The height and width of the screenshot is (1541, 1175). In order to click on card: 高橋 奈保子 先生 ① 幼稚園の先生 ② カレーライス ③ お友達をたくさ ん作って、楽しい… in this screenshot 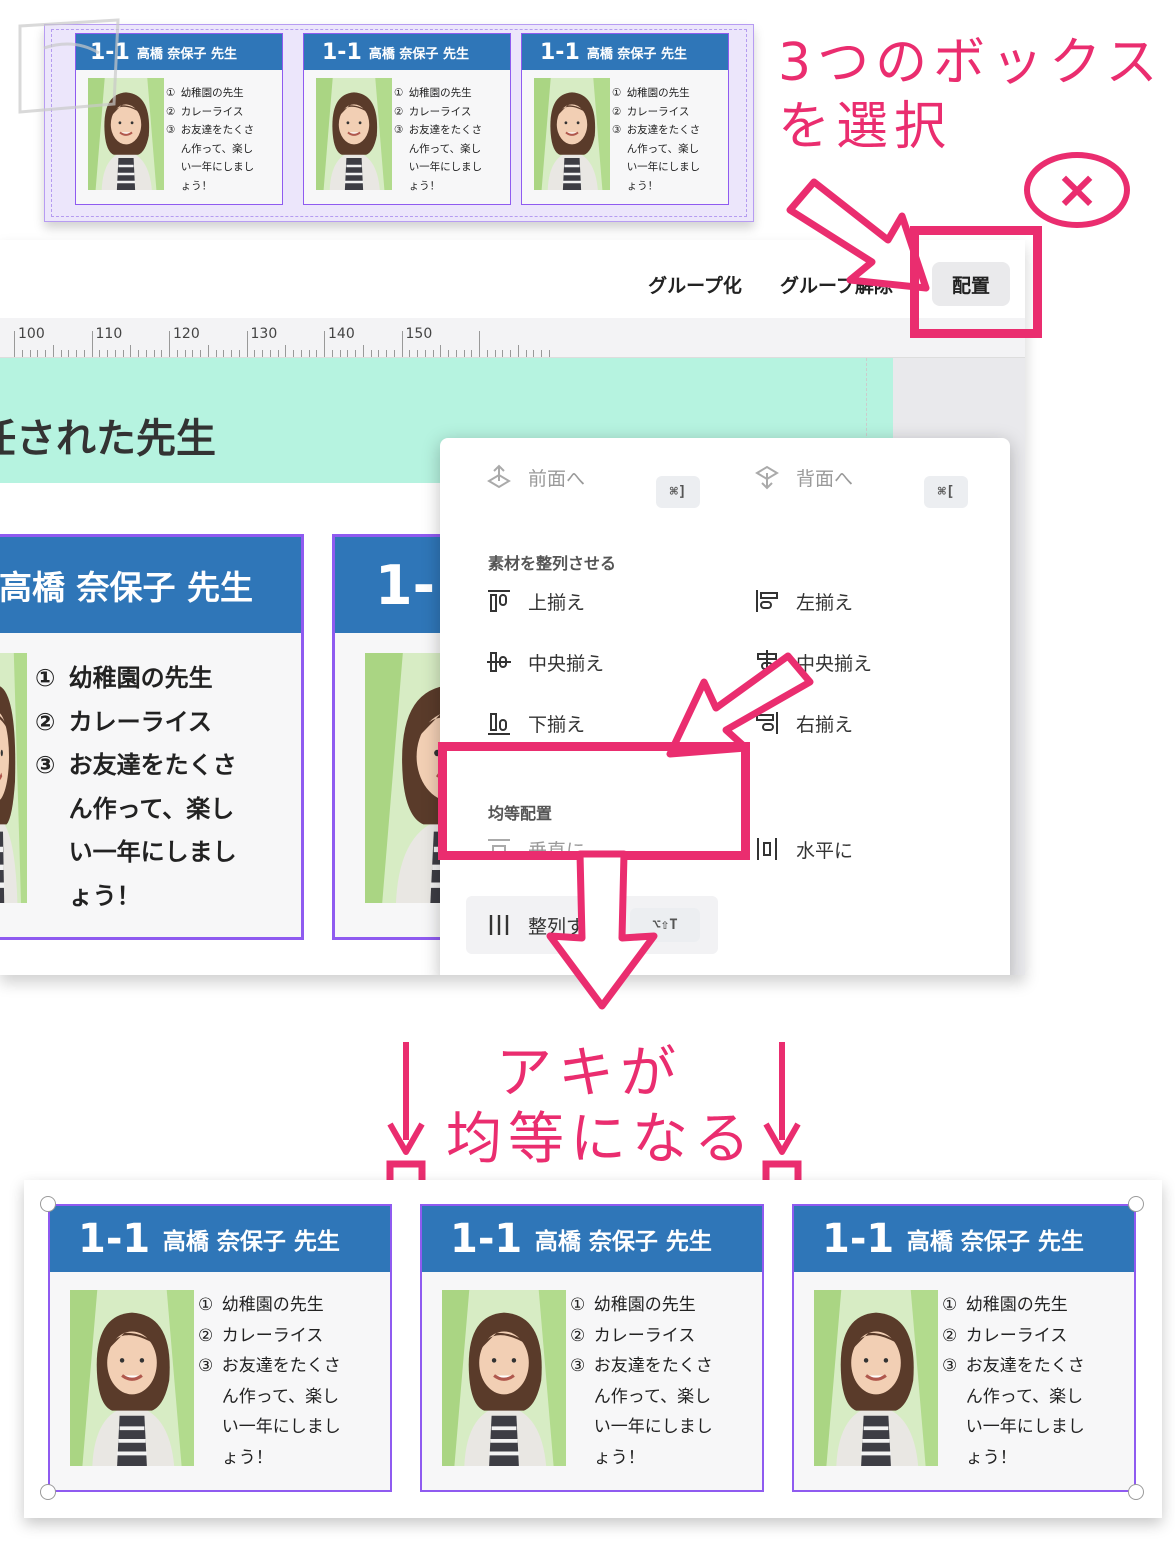, I will do `click(152, 737)`.